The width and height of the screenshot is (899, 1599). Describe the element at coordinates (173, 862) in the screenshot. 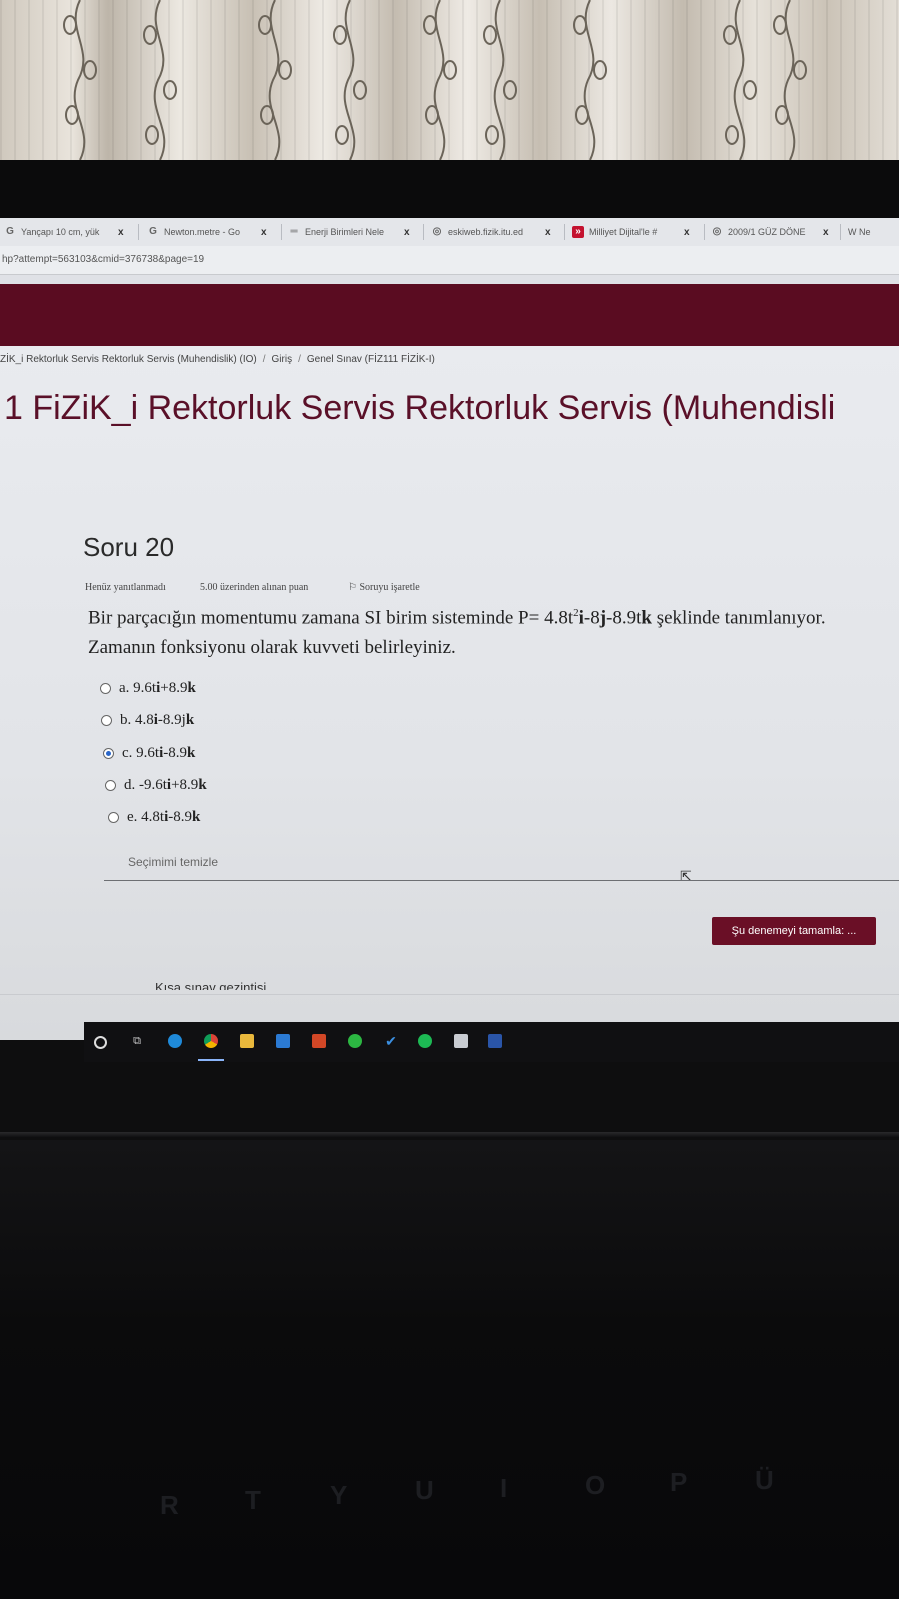

I see `clear-selection-link: Seçimimi temizle` at that location.